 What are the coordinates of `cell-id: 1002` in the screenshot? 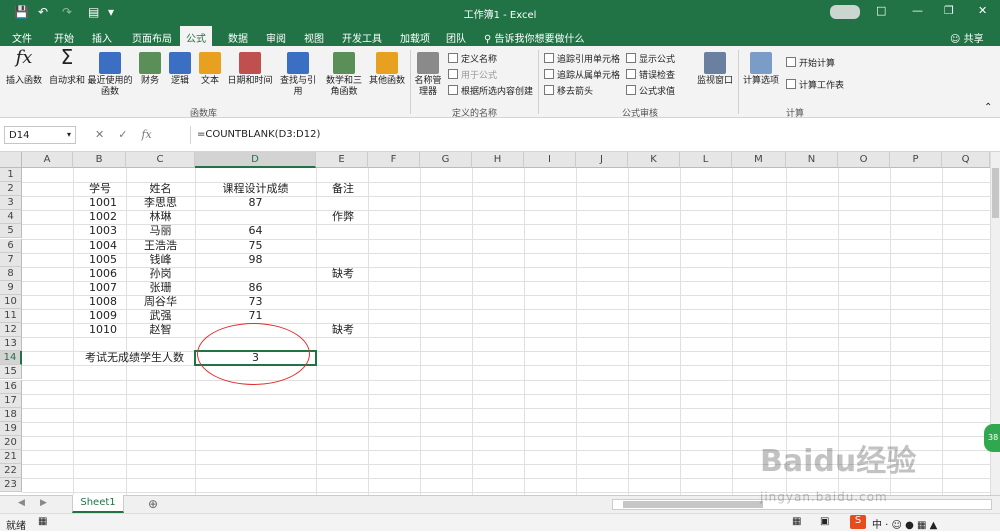 It's located at (103, 217).